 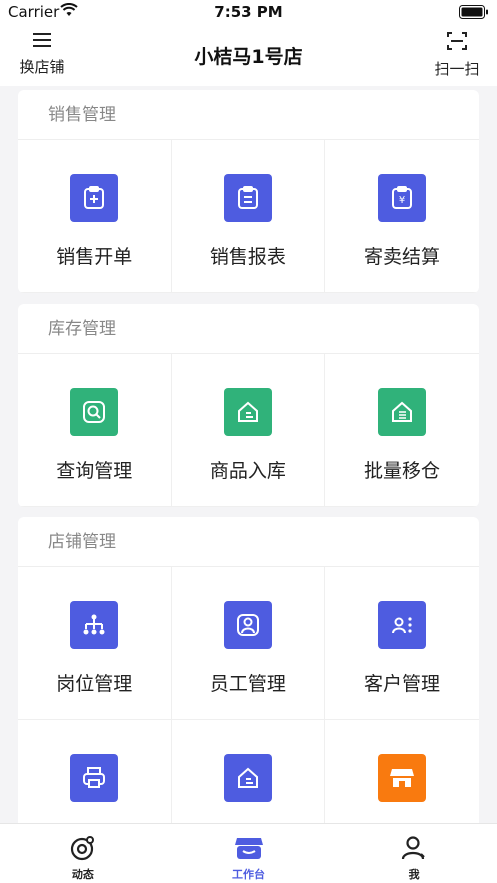 I want to click on item-label: 寄卖结算, so click(x=401, y=257).